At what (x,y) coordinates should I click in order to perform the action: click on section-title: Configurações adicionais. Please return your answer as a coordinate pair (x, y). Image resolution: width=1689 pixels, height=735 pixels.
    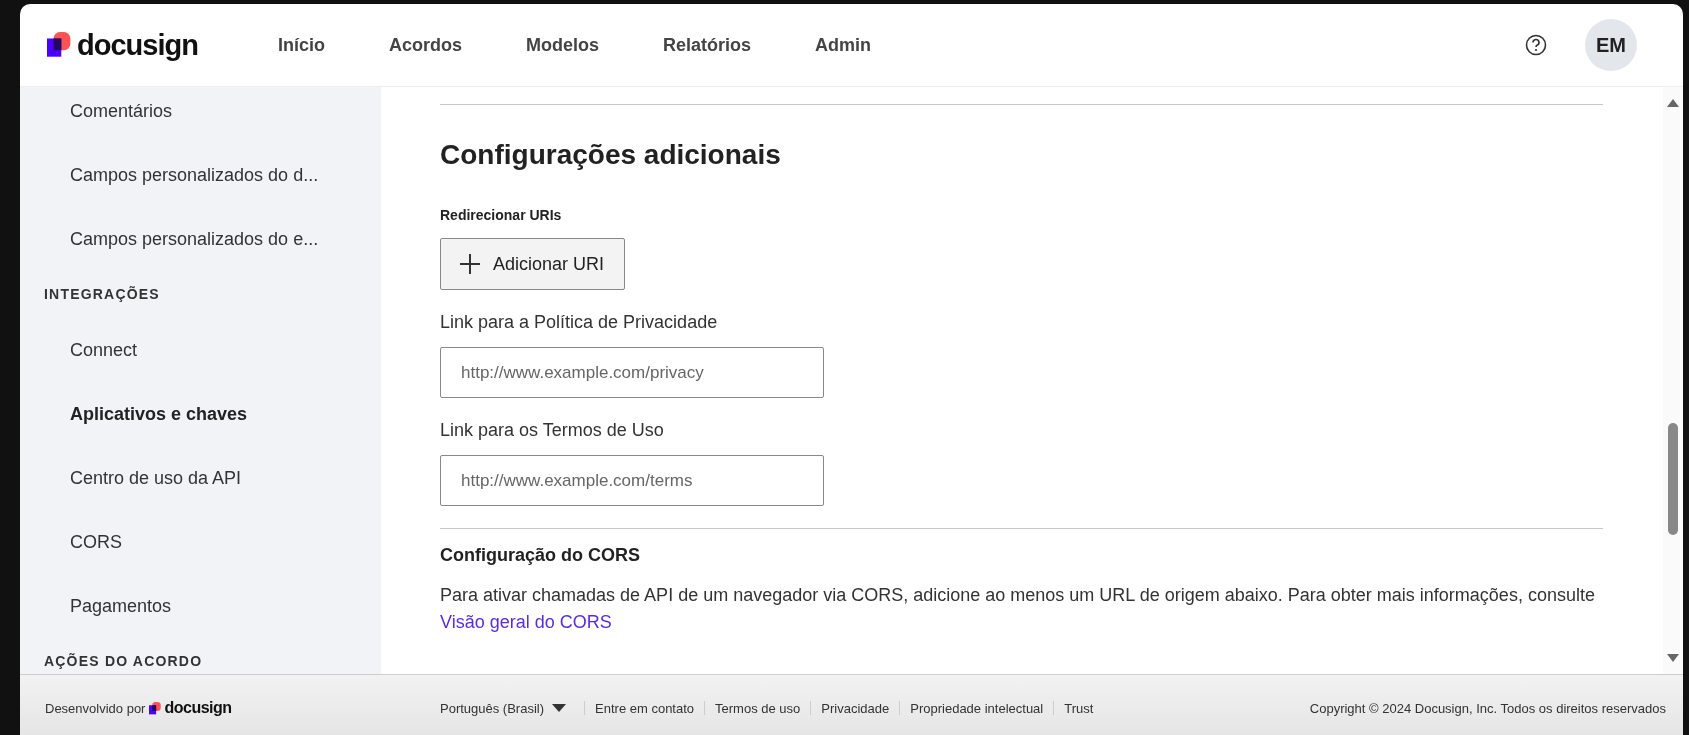
    Looking at the image, I should click on (611, 155).